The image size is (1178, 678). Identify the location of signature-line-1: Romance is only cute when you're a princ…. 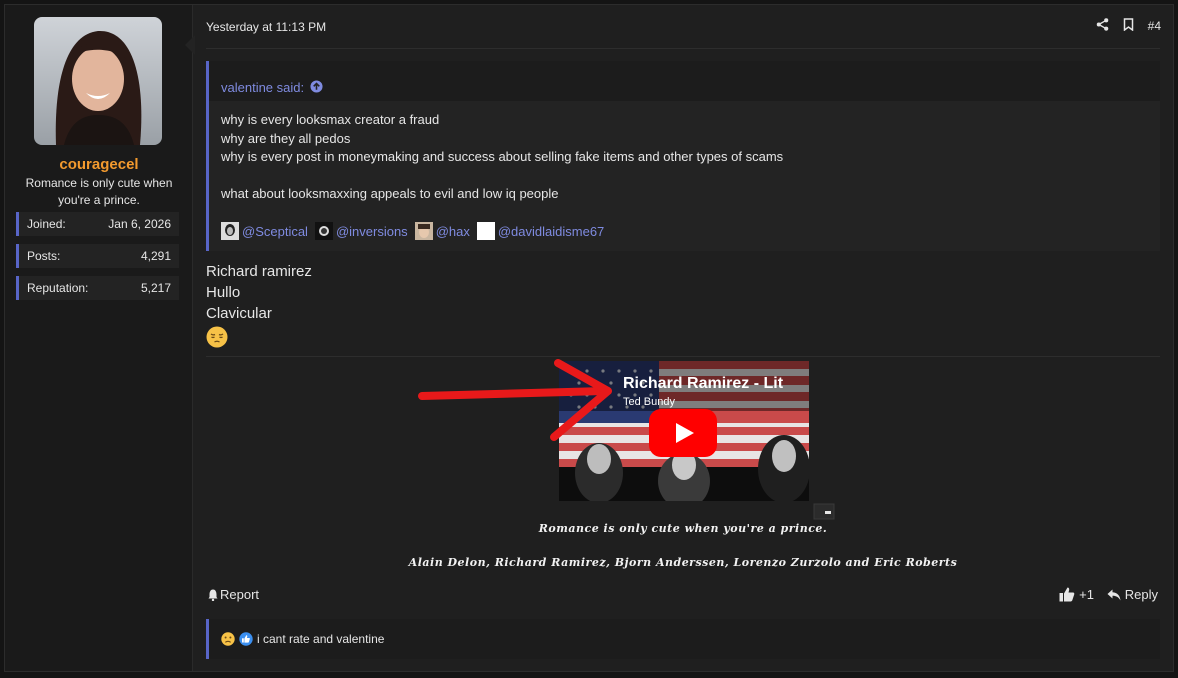
(683, 528).